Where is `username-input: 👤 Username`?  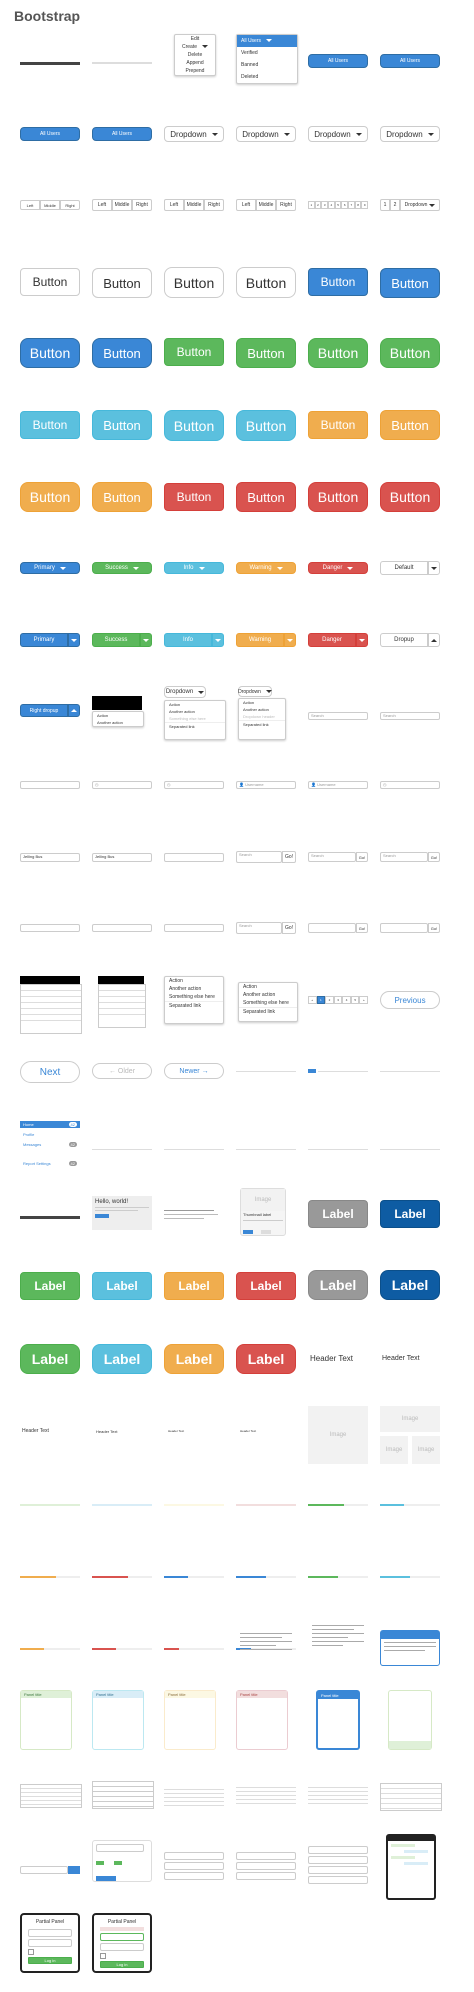 username-input: 👤 Username is located at coordinates (338, 785).